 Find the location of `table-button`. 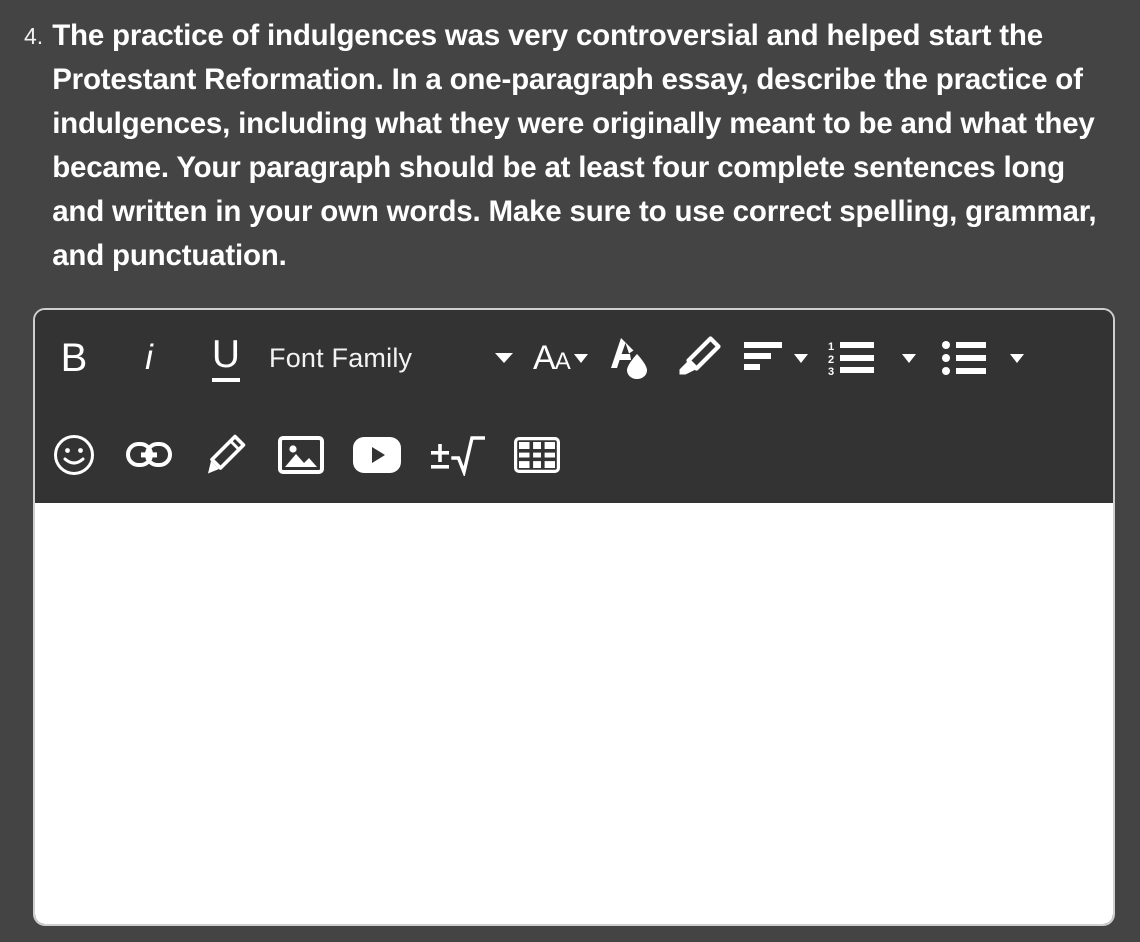

table-button is located at coordinates (537, 454).